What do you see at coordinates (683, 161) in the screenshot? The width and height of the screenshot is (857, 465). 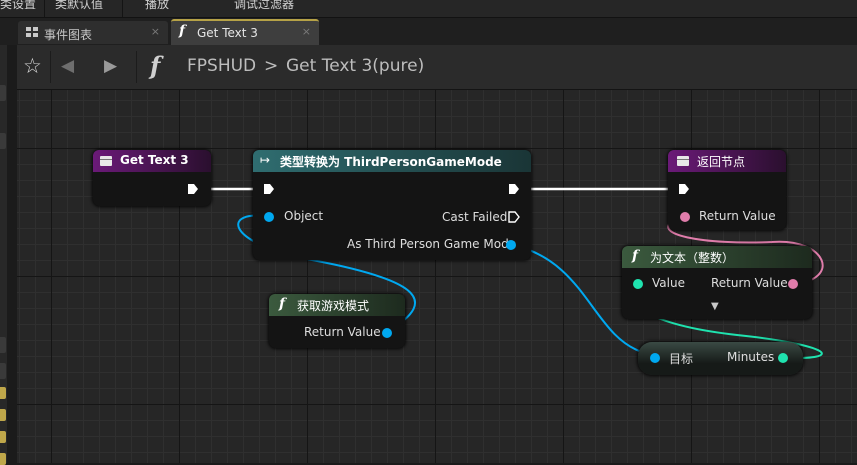 I see `return-node-icon` at bounding box center [683, 161].